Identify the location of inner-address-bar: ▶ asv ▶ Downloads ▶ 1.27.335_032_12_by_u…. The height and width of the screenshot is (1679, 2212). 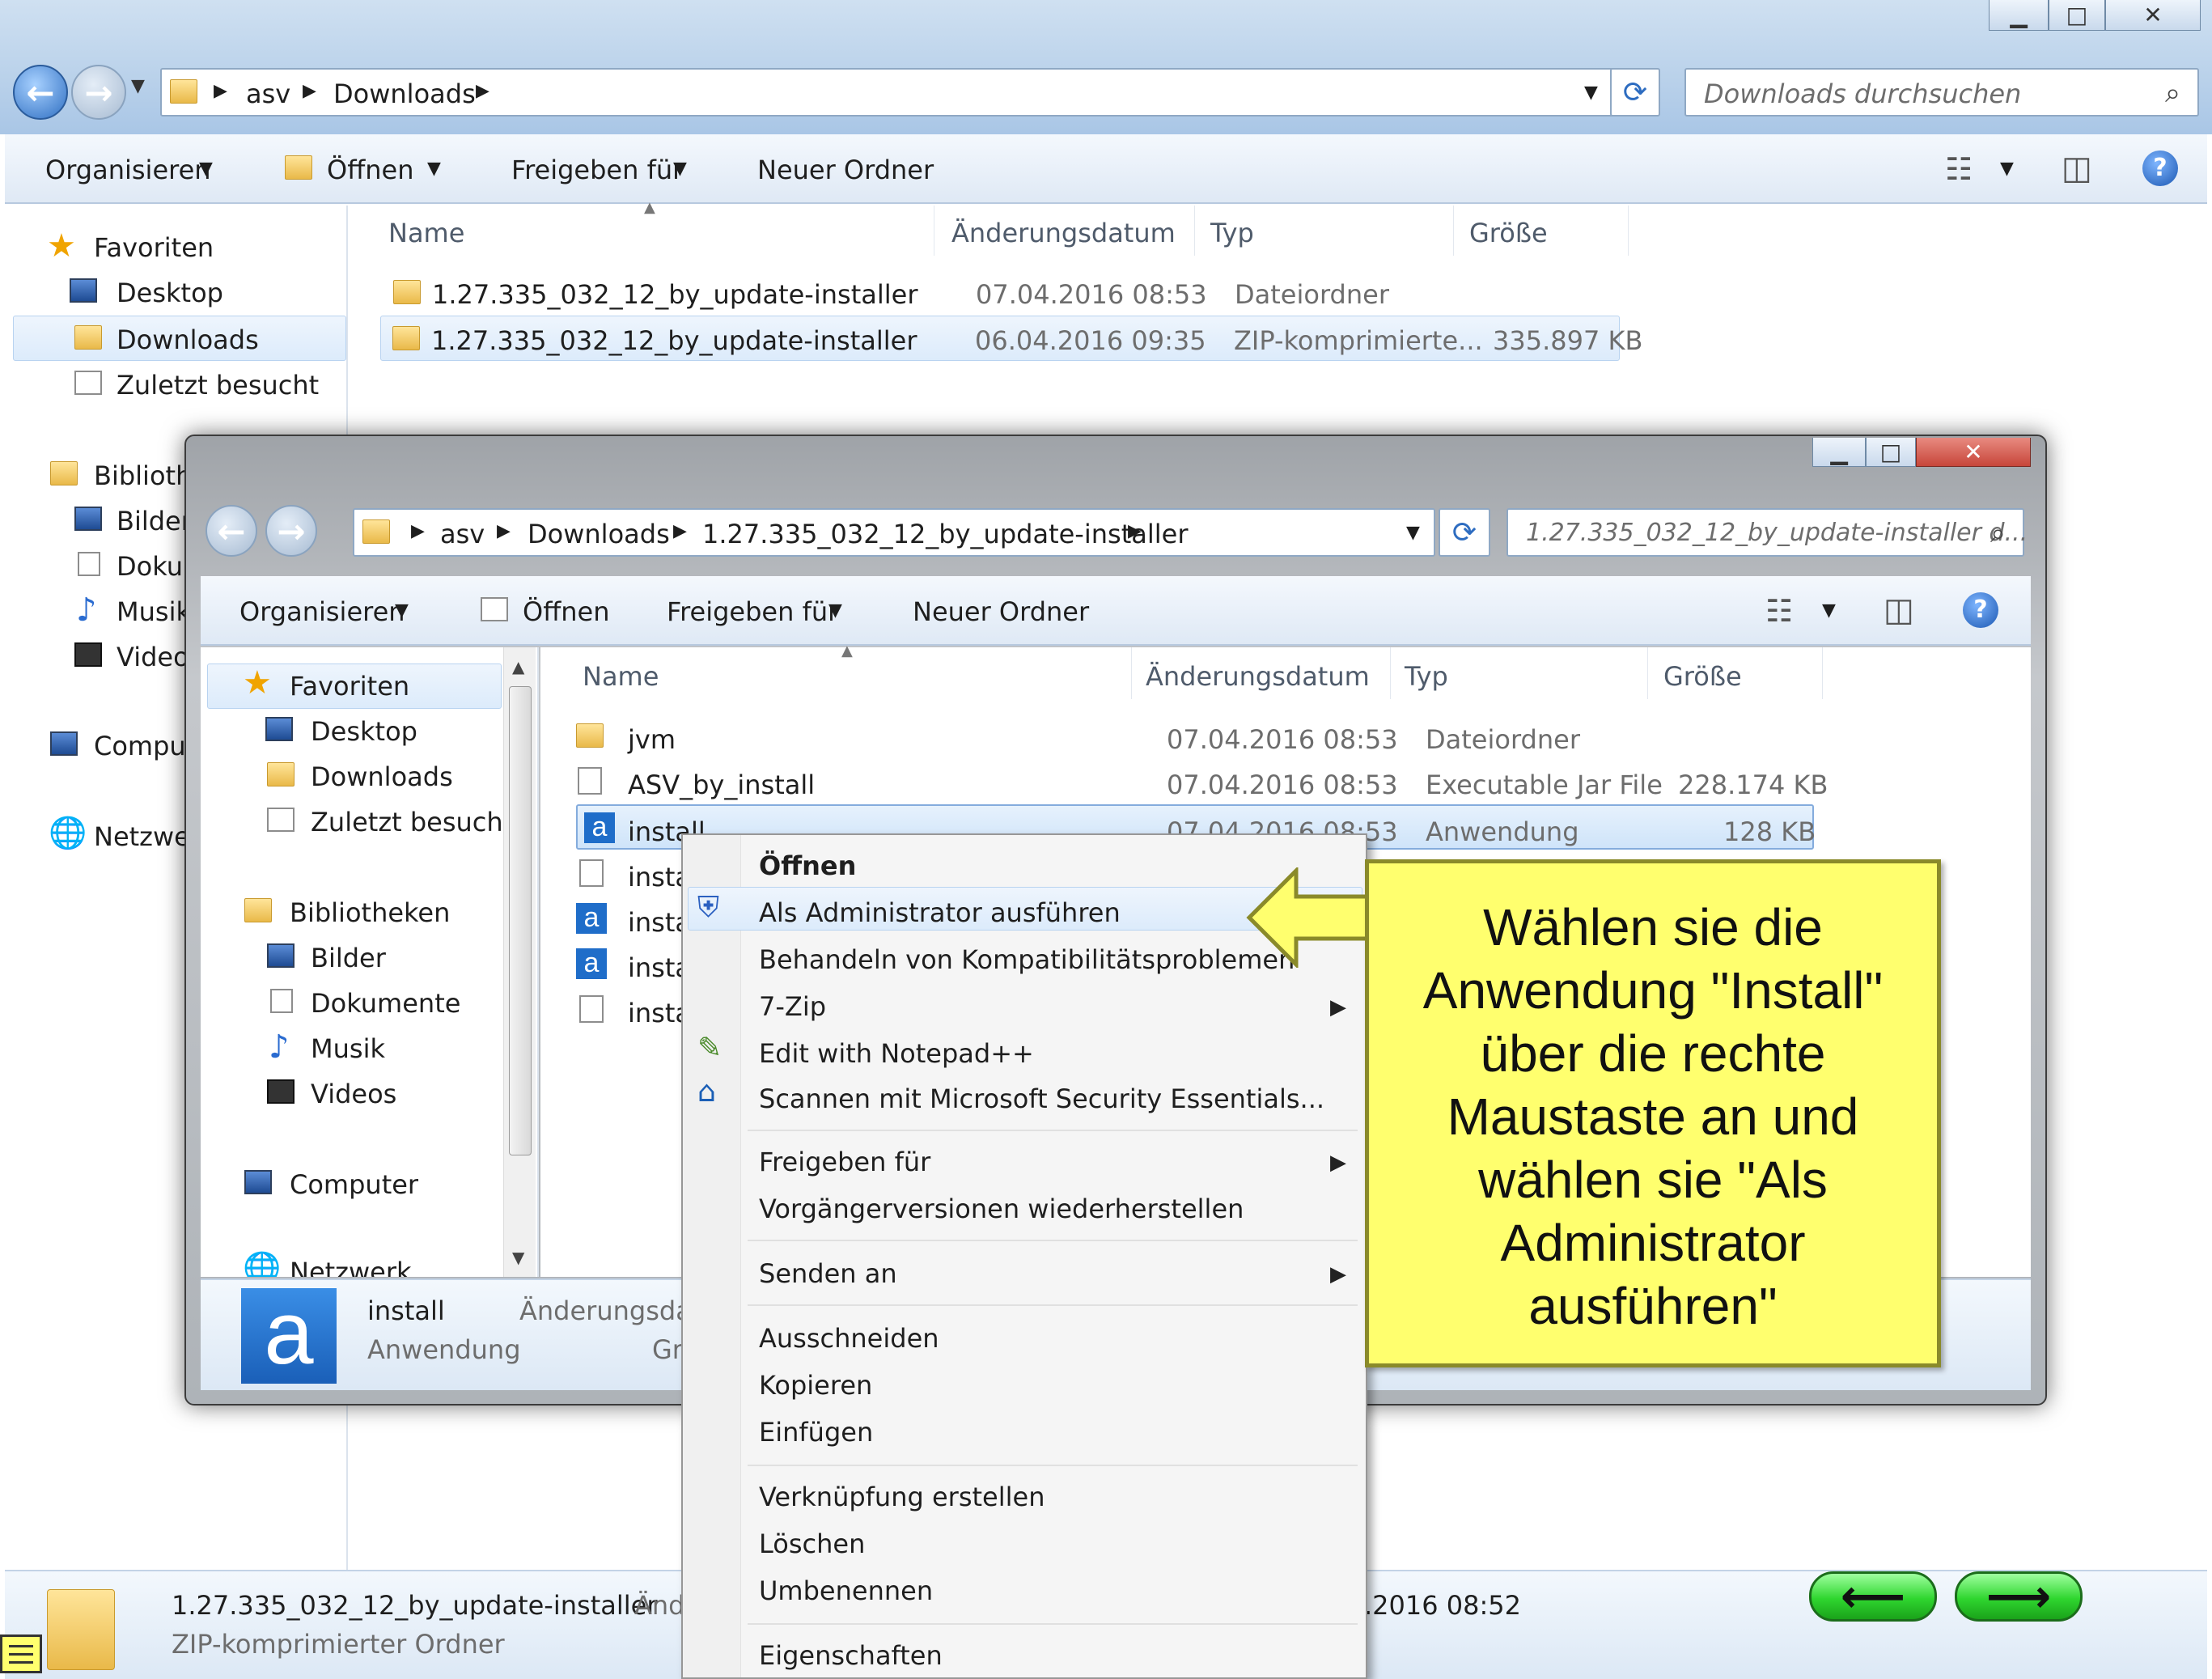
(894, 532).